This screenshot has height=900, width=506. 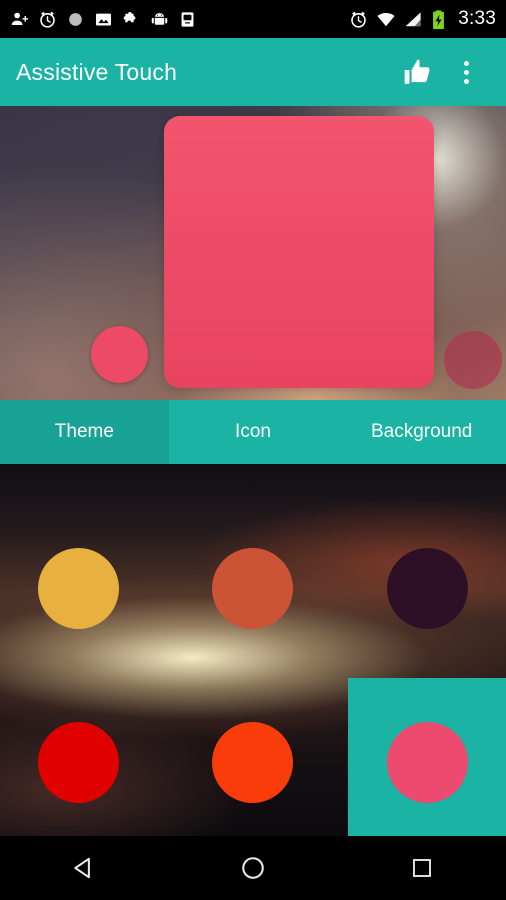 I want to click on signal-icon, so click(x=413, y=18).